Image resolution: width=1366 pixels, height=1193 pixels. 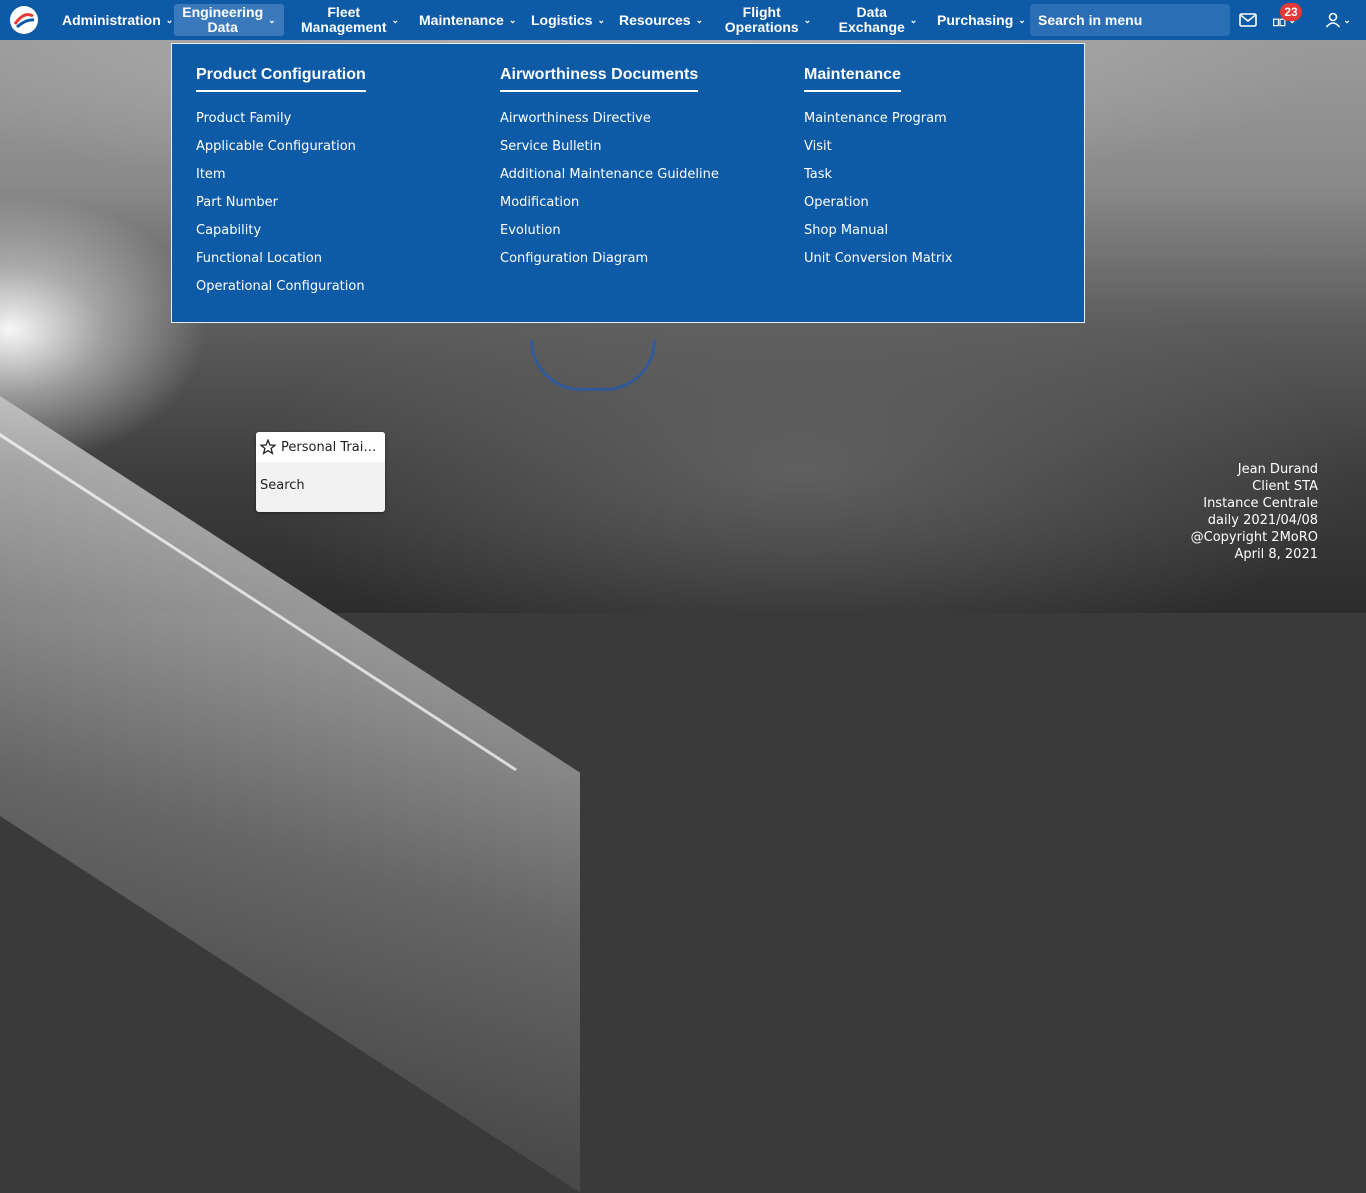 What do you see at coordinates (878, 176) in the screenshot?
I see `menu-link: Task` at bounding box center [878, 176].